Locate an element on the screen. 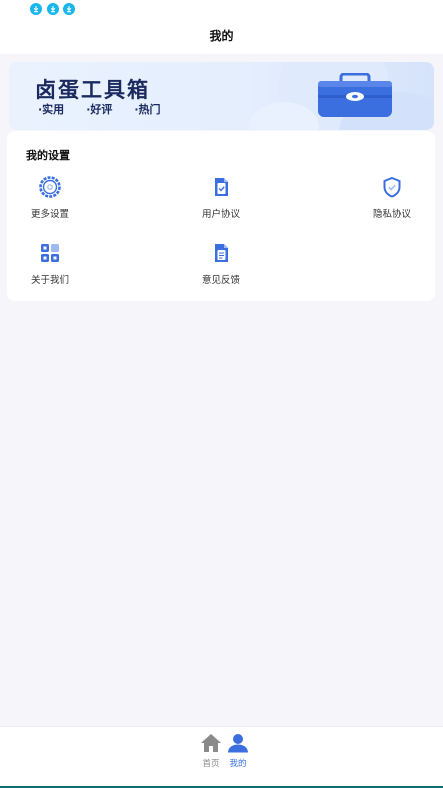 This screenshot has width=443, height=788. feedback-label: 意见反馈 is located at coordinates (220, 280).